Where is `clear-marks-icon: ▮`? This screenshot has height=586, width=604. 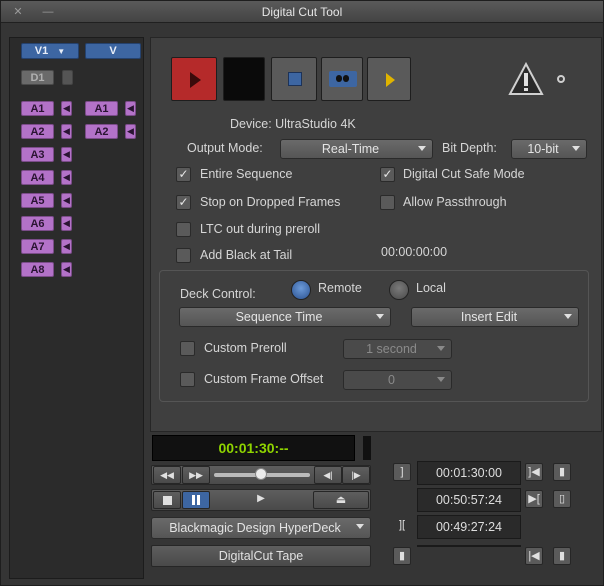 clear-marks-icon: ▮ is located at coordinates (562, 556).